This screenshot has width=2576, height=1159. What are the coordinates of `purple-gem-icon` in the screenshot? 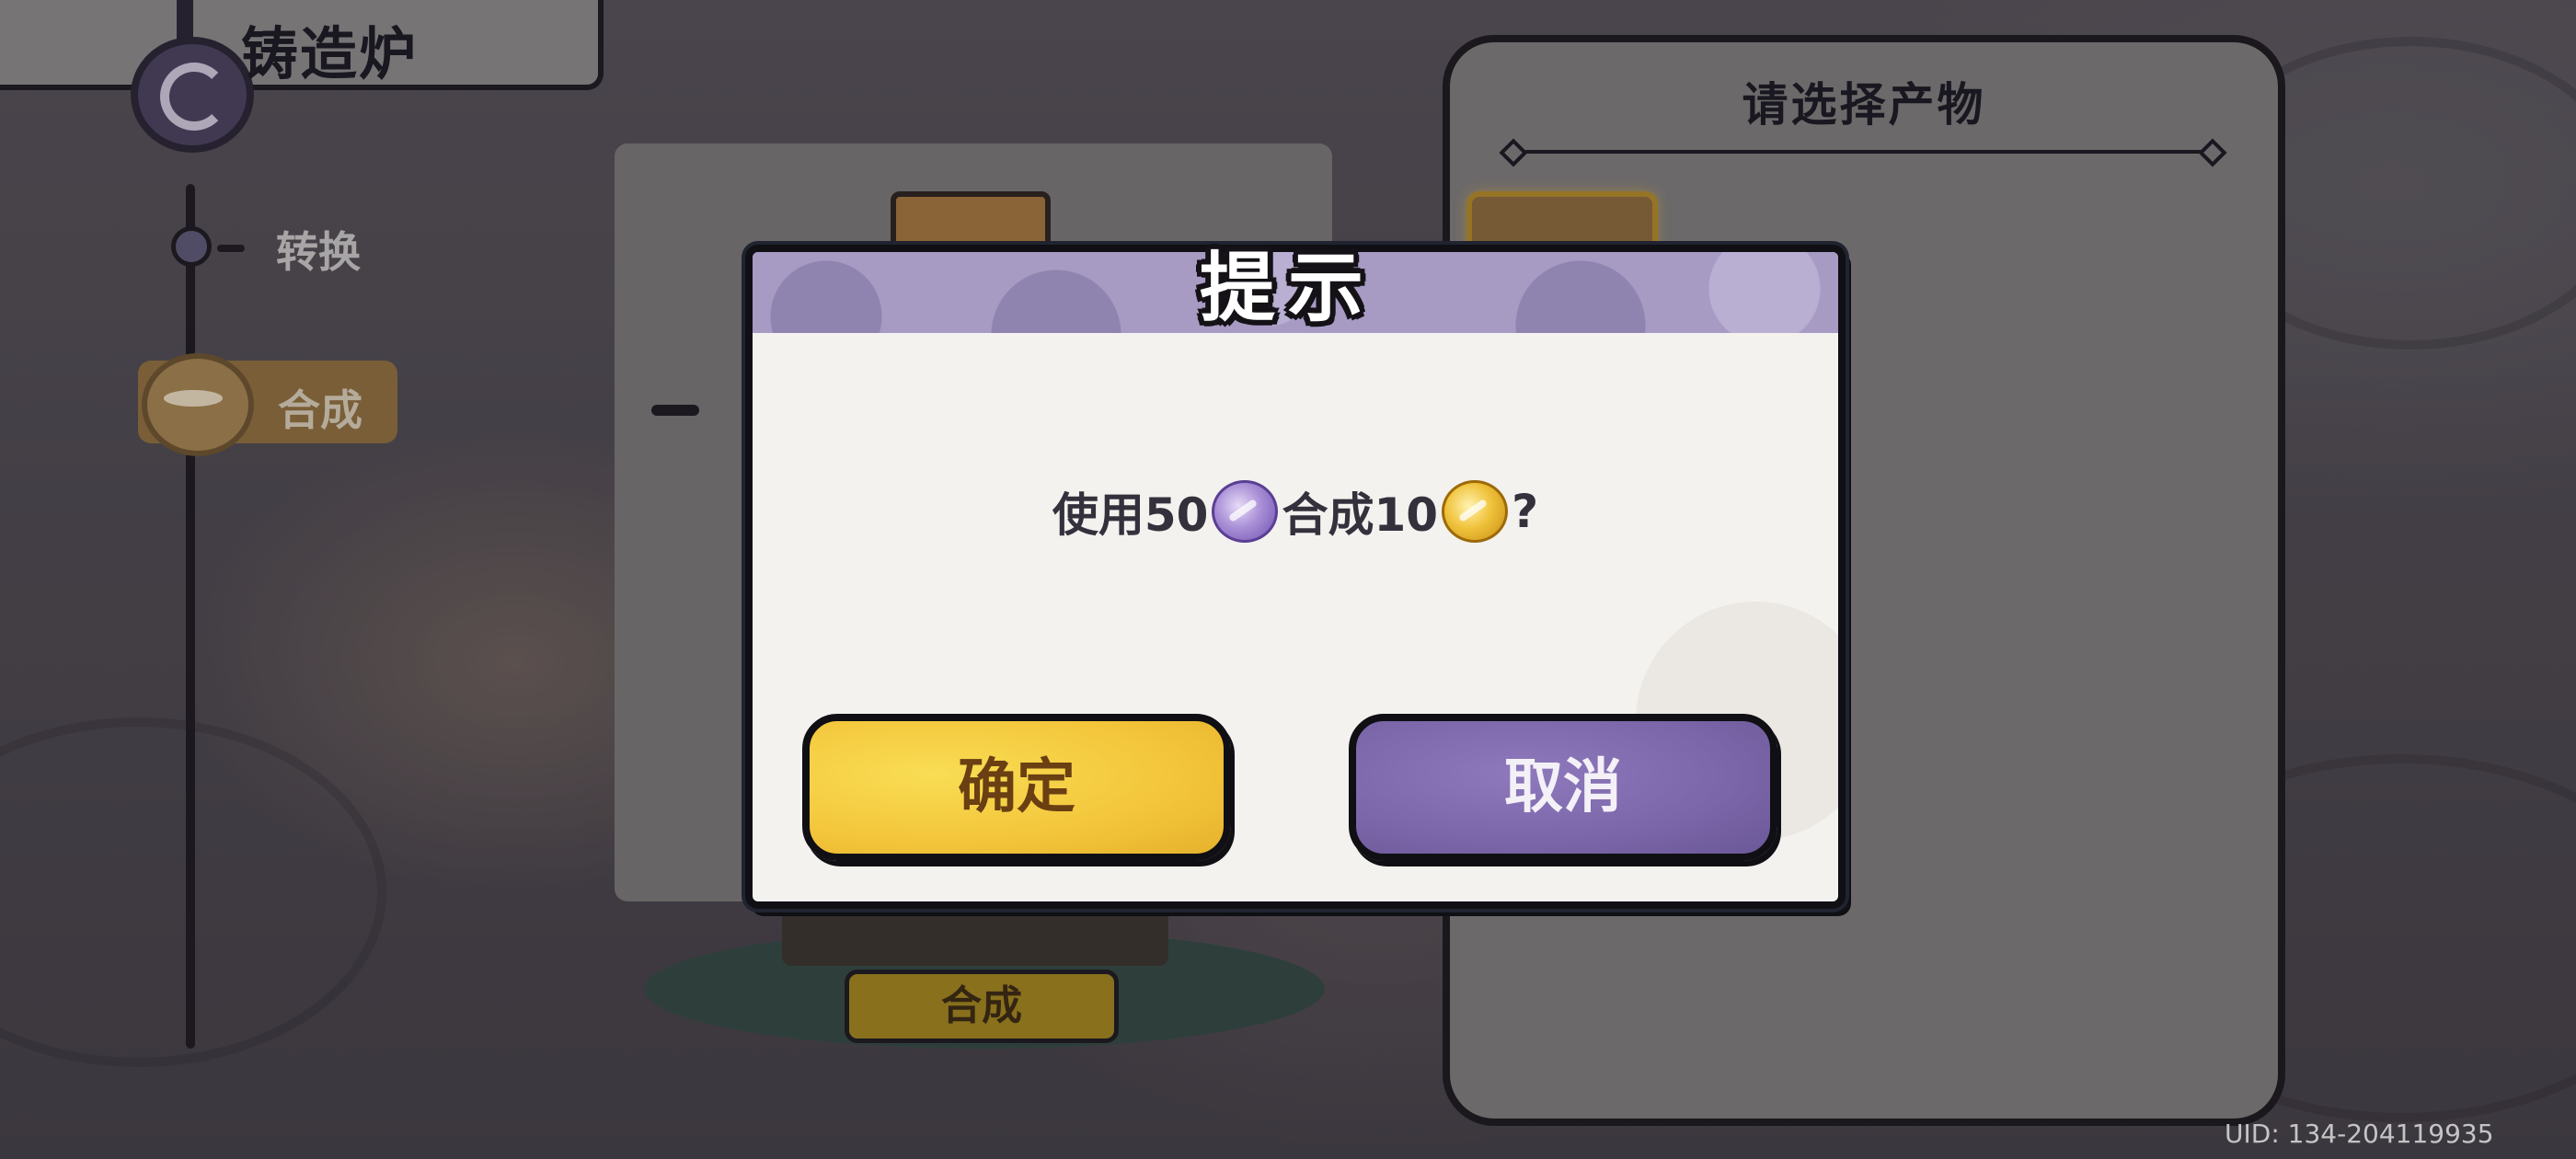 It's located at (1245, 511).